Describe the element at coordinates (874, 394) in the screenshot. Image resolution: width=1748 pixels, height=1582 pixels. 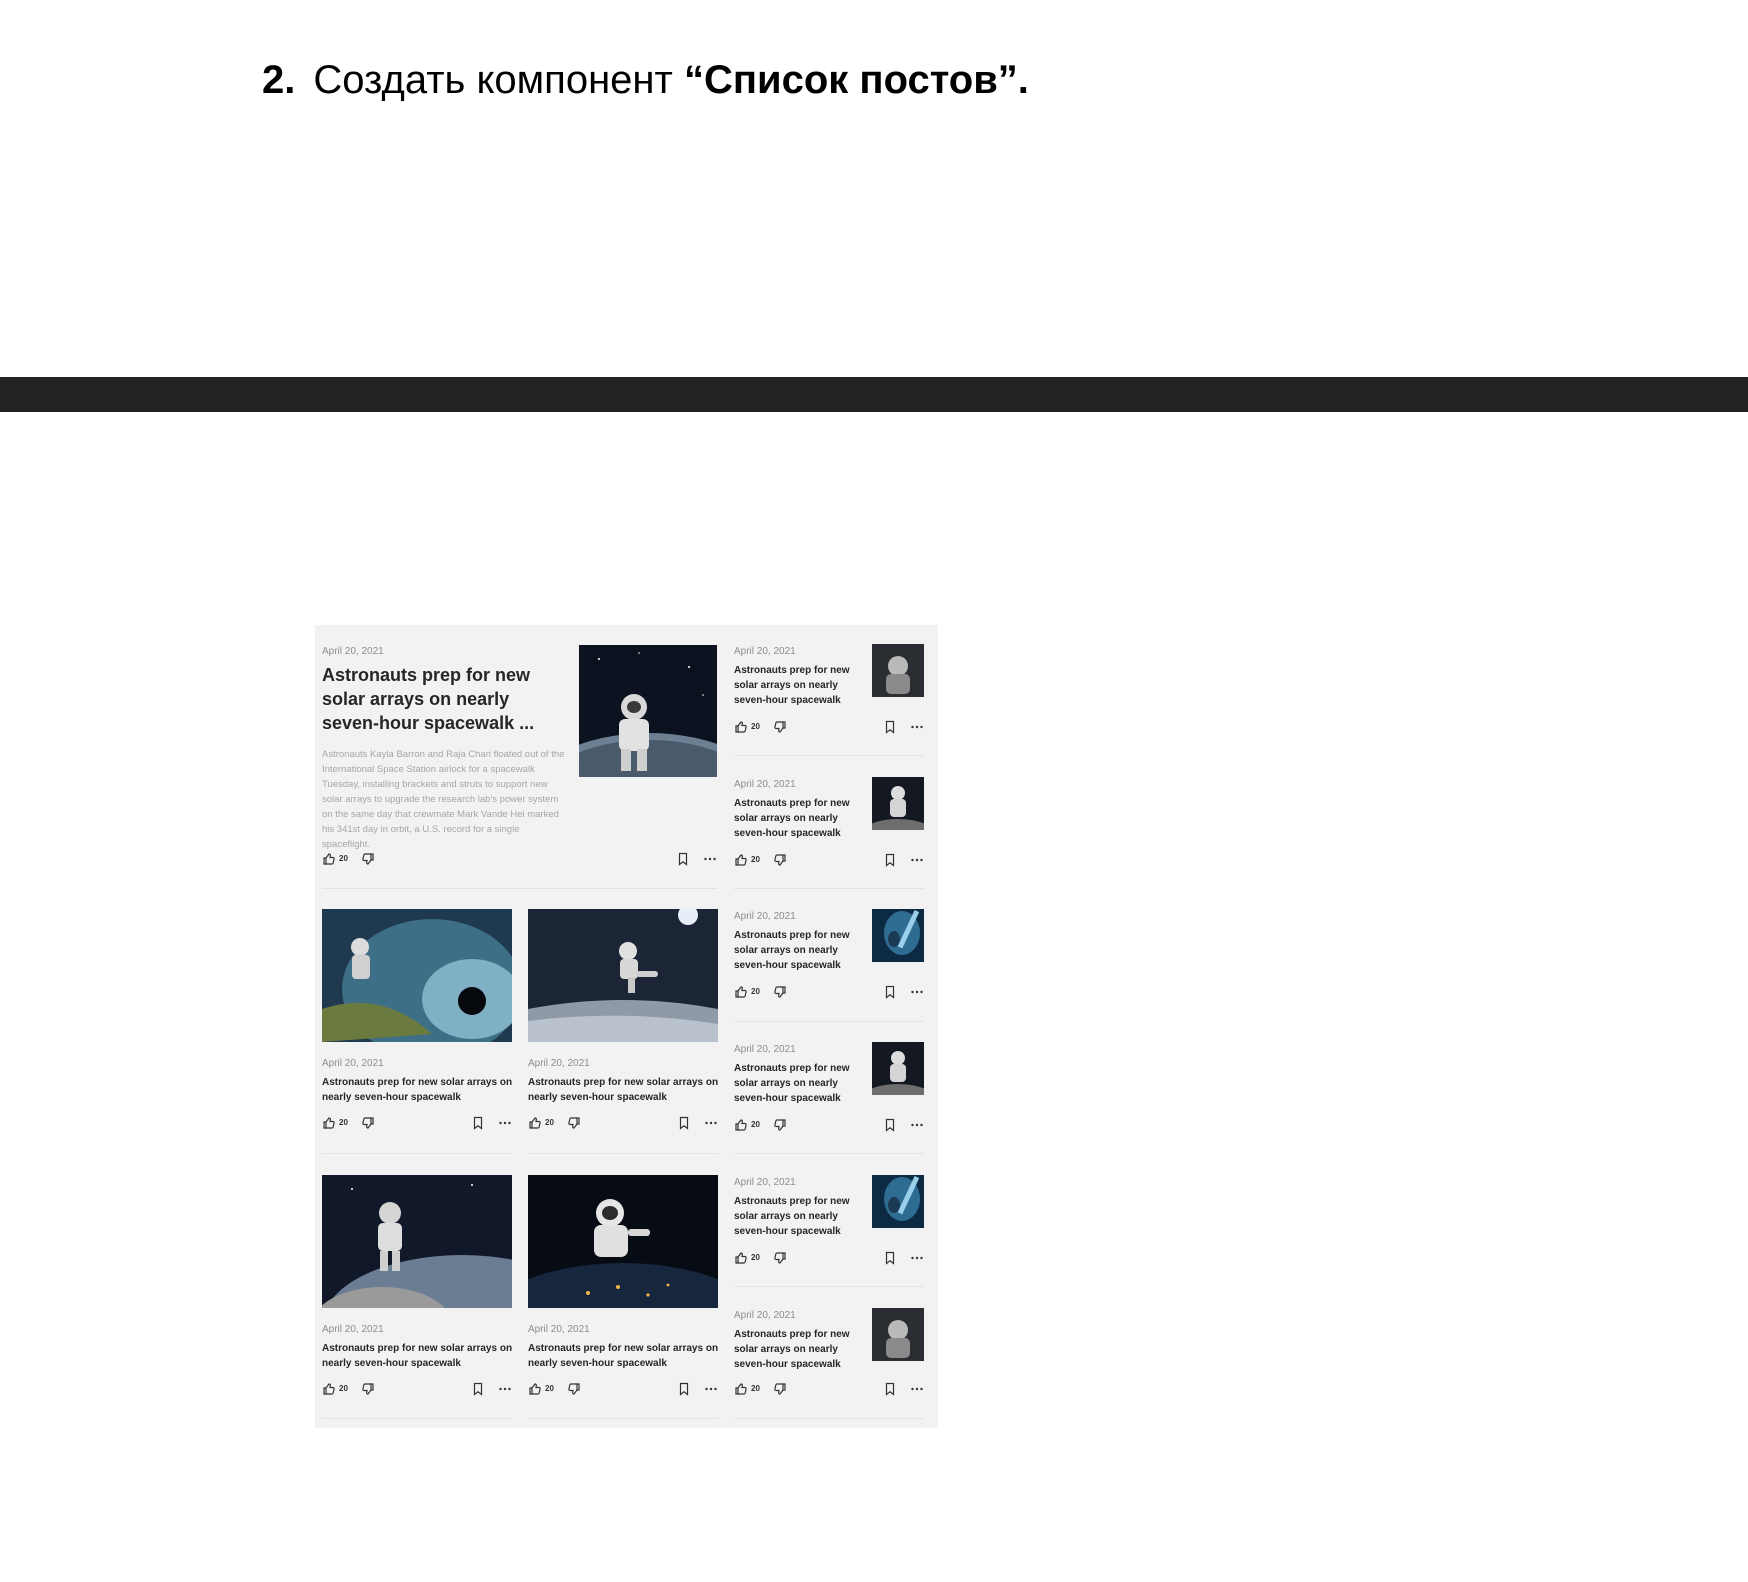
I see `divider-band` at that location.